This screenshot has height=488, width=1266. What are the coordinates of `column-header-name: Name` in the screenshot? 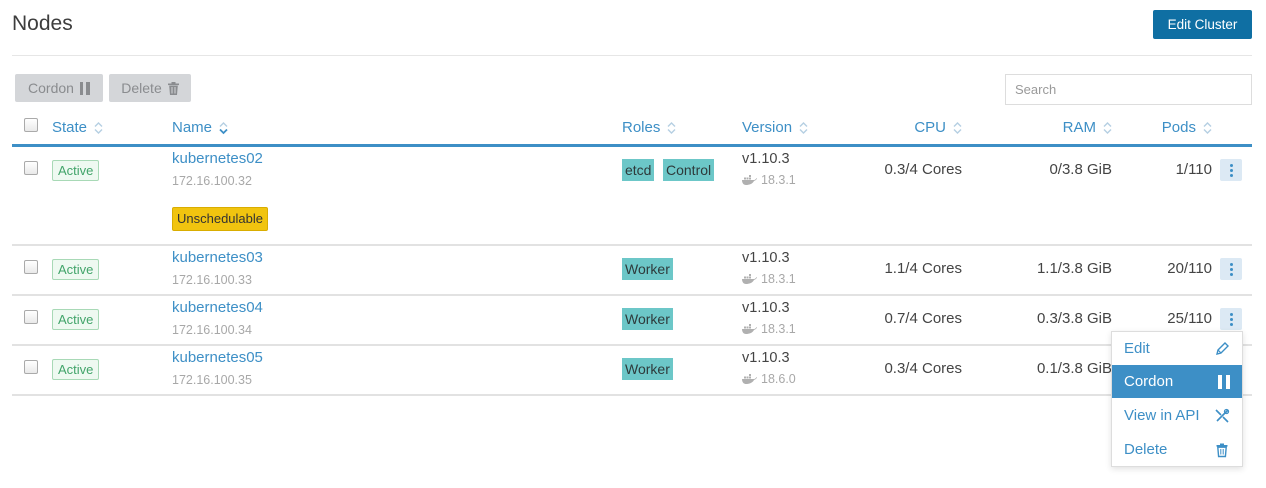 It's located at (200, 127).